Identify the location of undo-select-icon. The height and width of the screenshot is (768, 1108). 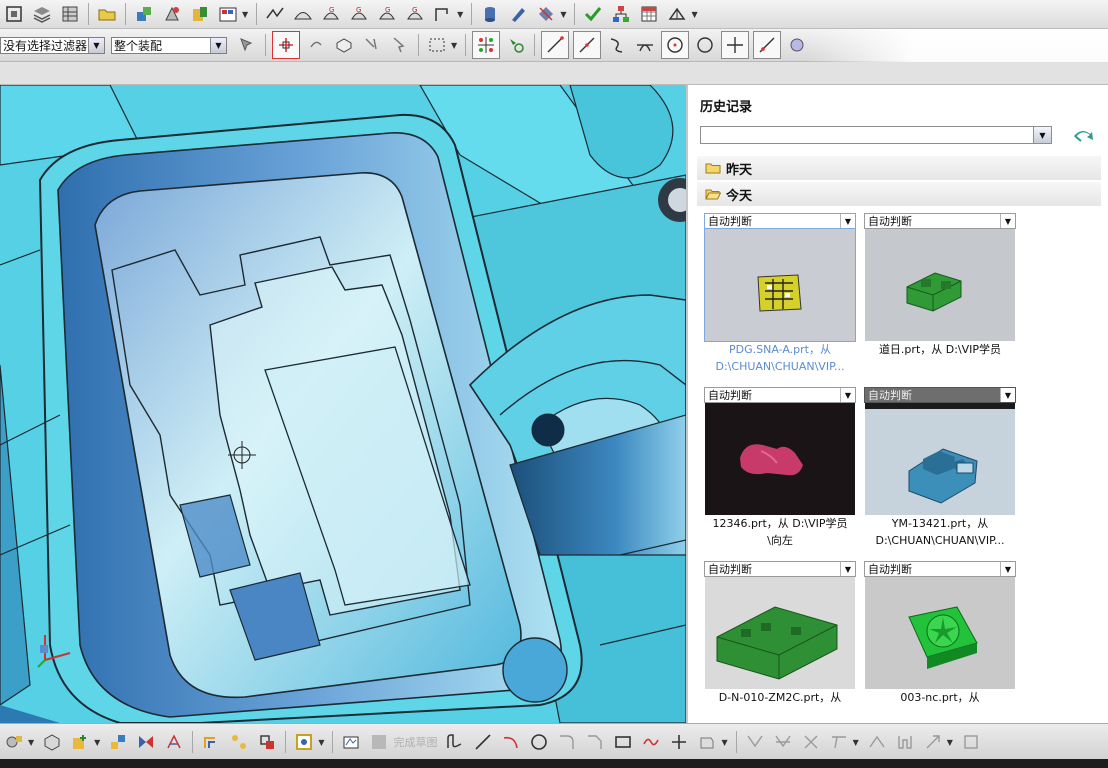
(316, 45).